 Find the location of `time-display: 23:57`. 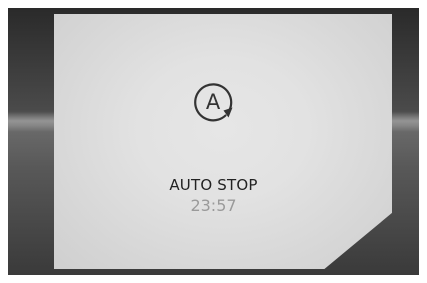

time-display: 23:57 is located at coordinates (213, 205).